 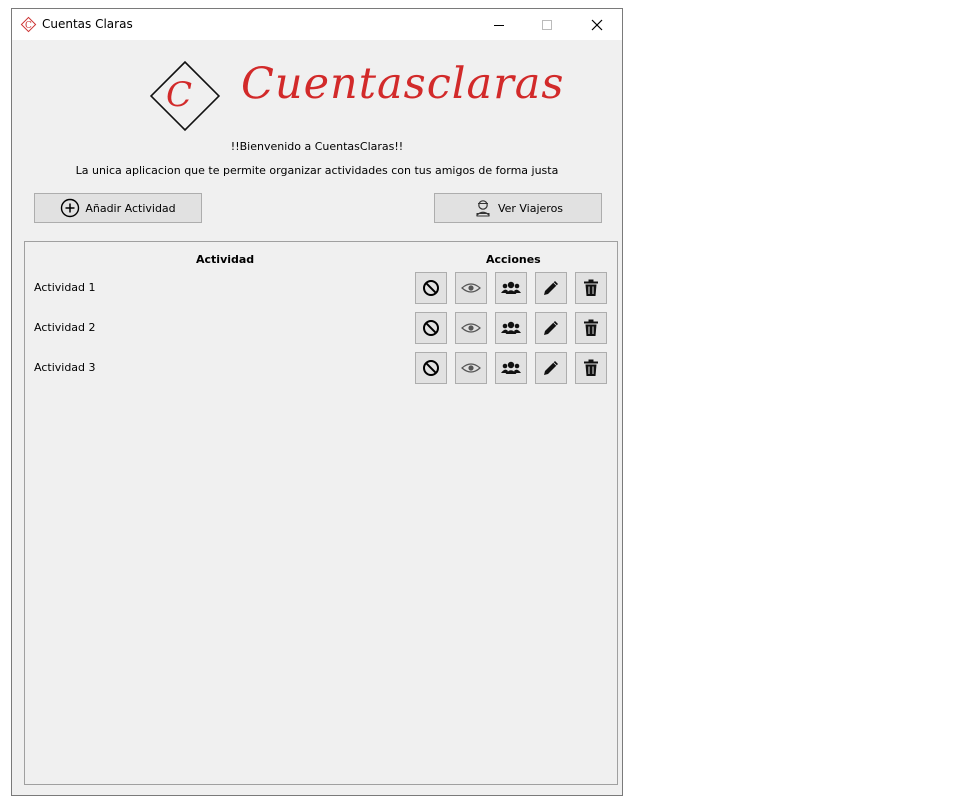 I want to click on add-activity-label: Añadir Actividad, so click(x=130, y=208).